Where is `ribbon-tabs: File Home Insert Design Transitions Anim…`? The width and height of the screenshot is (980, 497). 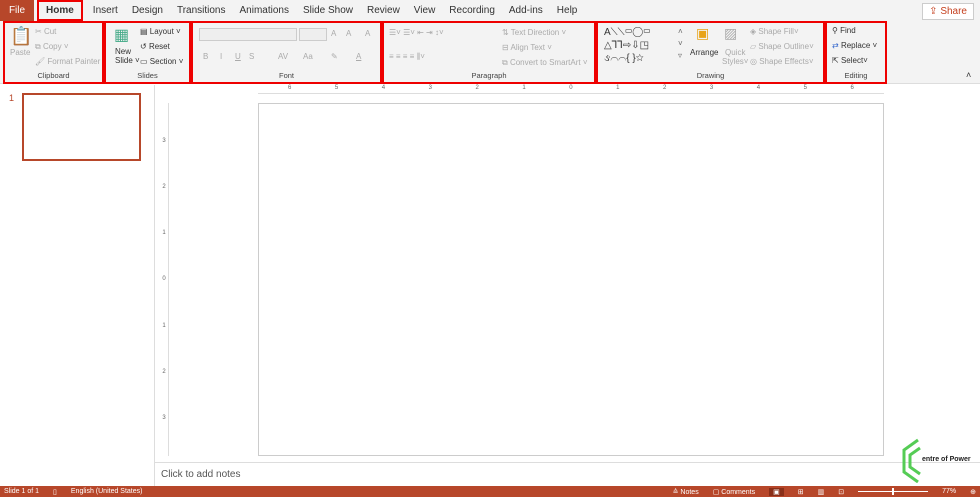 ribbon-tabs: File Home Insert Design Transitions Anim… is located at coordinates (490, 10).